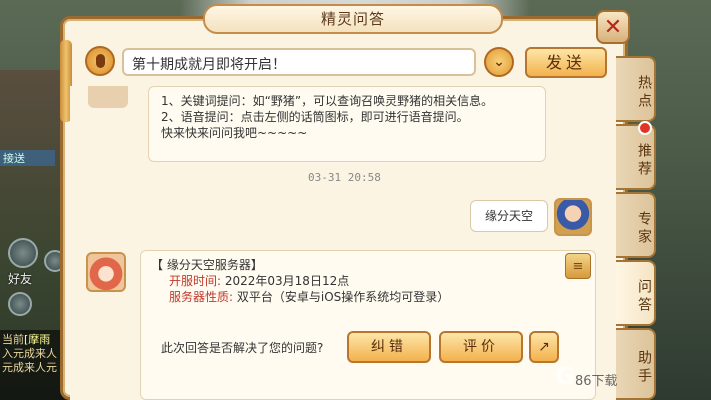 The height and width of the screenshot is (400, 711). I want to click on server-title: 【 缘分天空服务器】, so click(207, 265).